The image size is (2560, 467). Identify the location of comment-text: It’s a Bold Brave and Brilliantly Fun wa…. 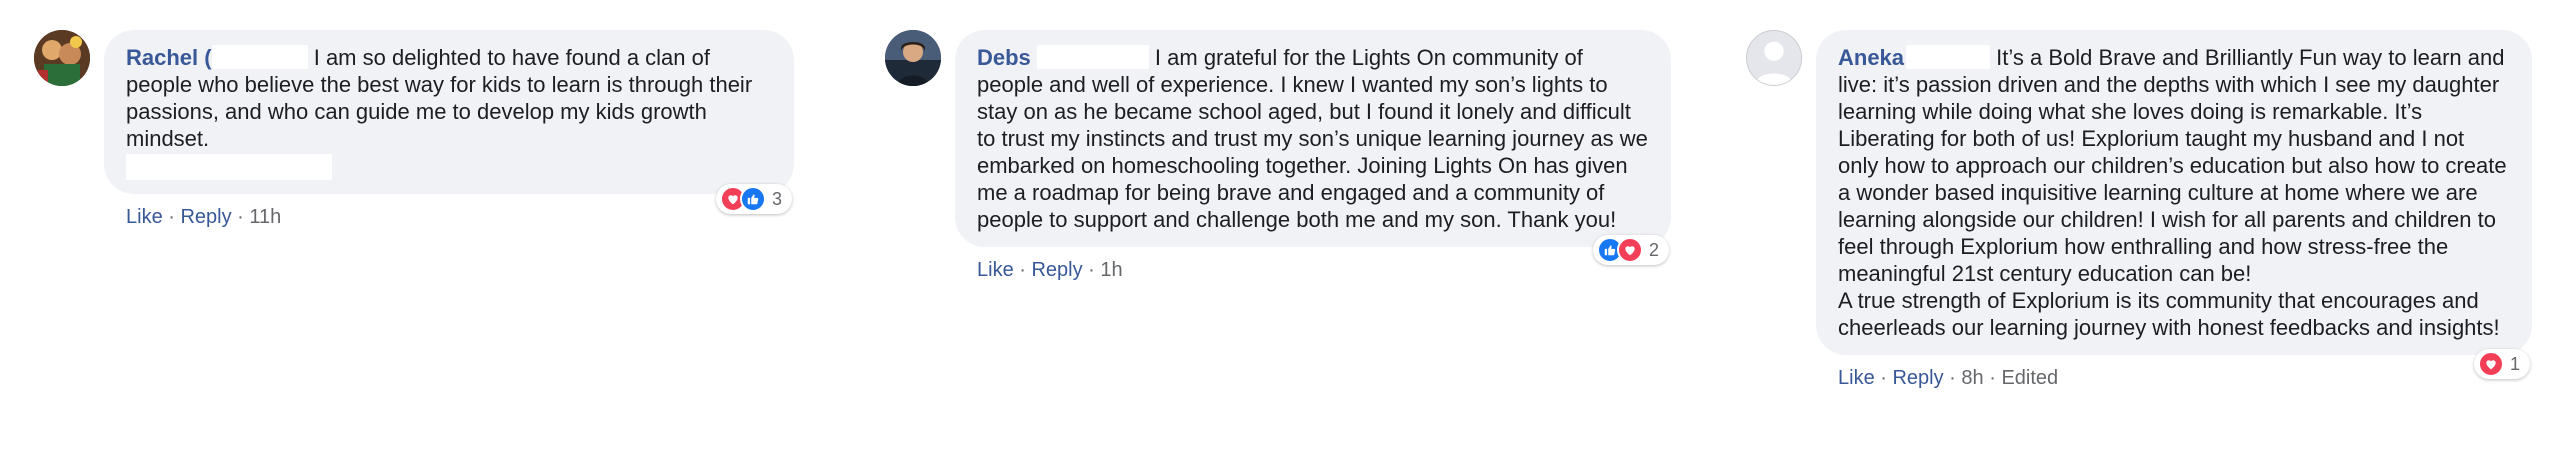
(2172, 165).